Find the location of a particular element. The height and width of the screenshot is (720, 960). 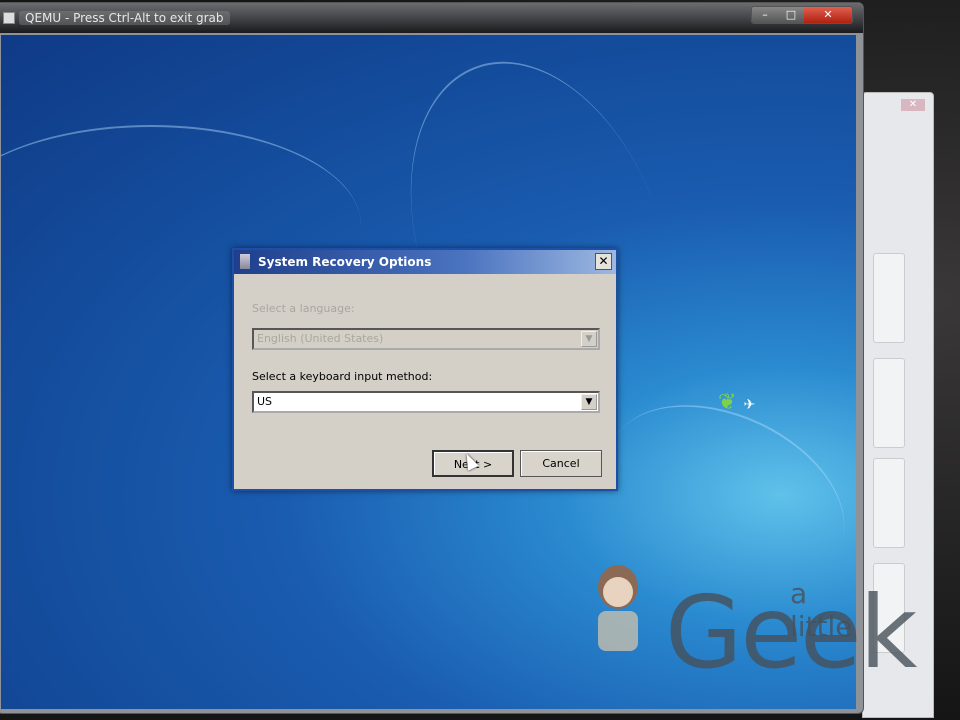

title-bar: QEMU - Press Ctrl-Alt to exit grab – □ ✕ is located at coordinates (431, 18).